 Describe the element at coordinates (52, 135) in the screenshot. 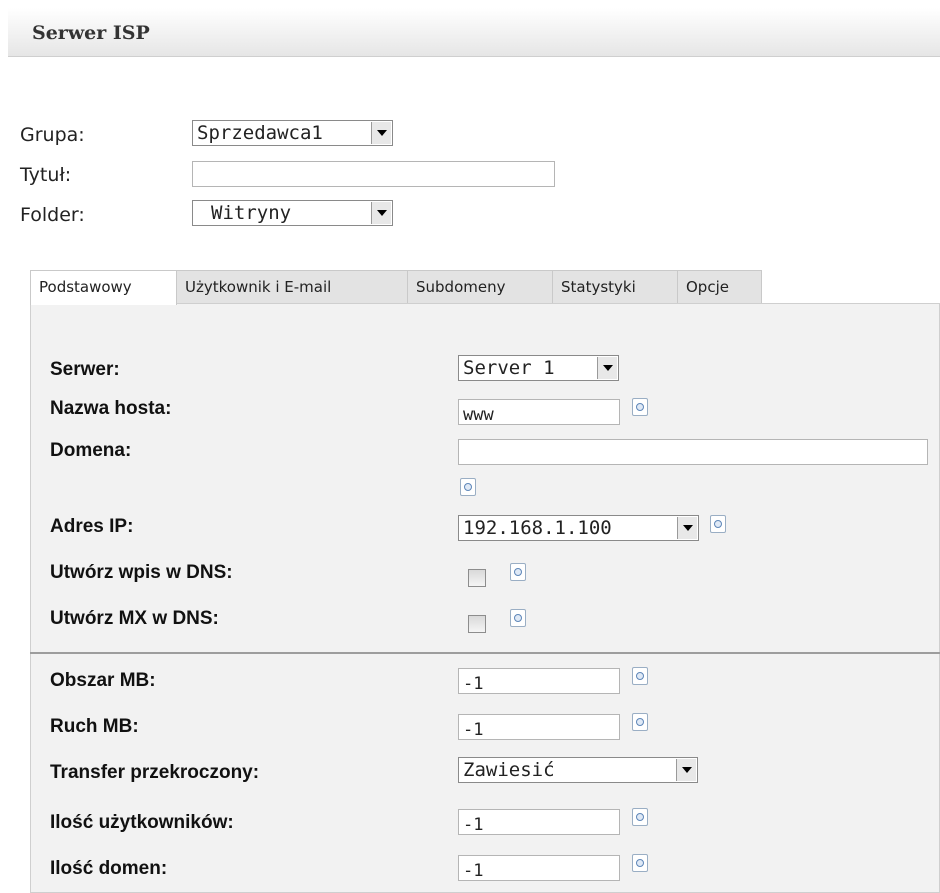

I see `group-label: Grupa:` at that location.